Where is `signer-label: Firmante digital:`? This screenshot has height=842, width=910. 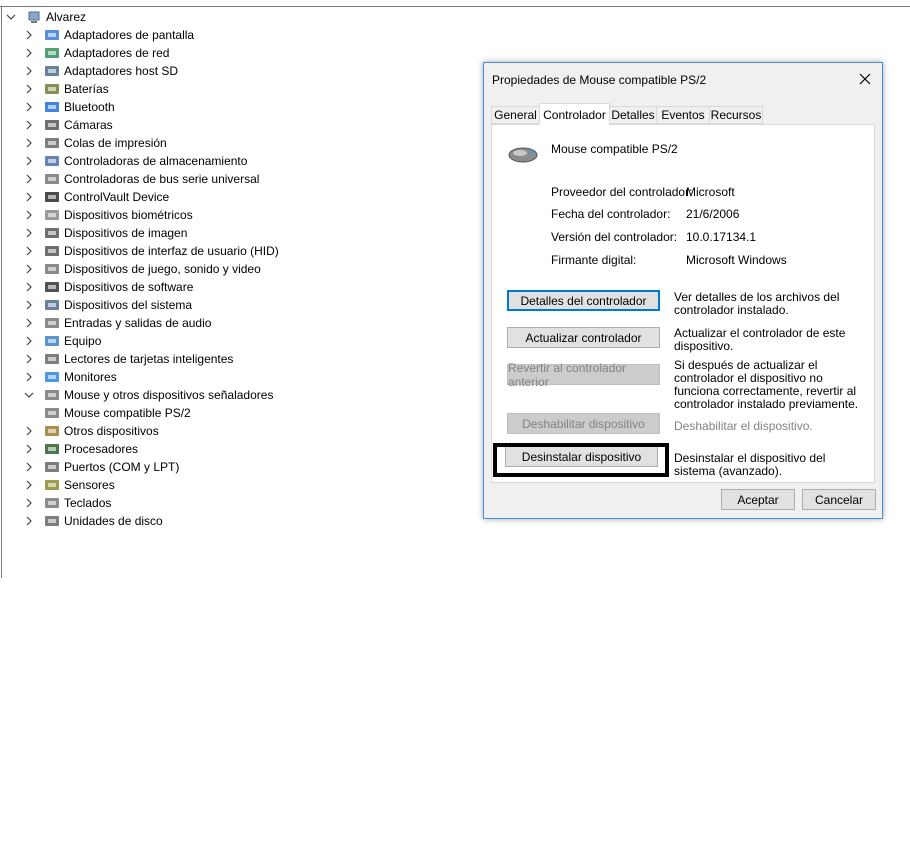 signer-label: Firmante digital: is located at coordinates (594, 260).